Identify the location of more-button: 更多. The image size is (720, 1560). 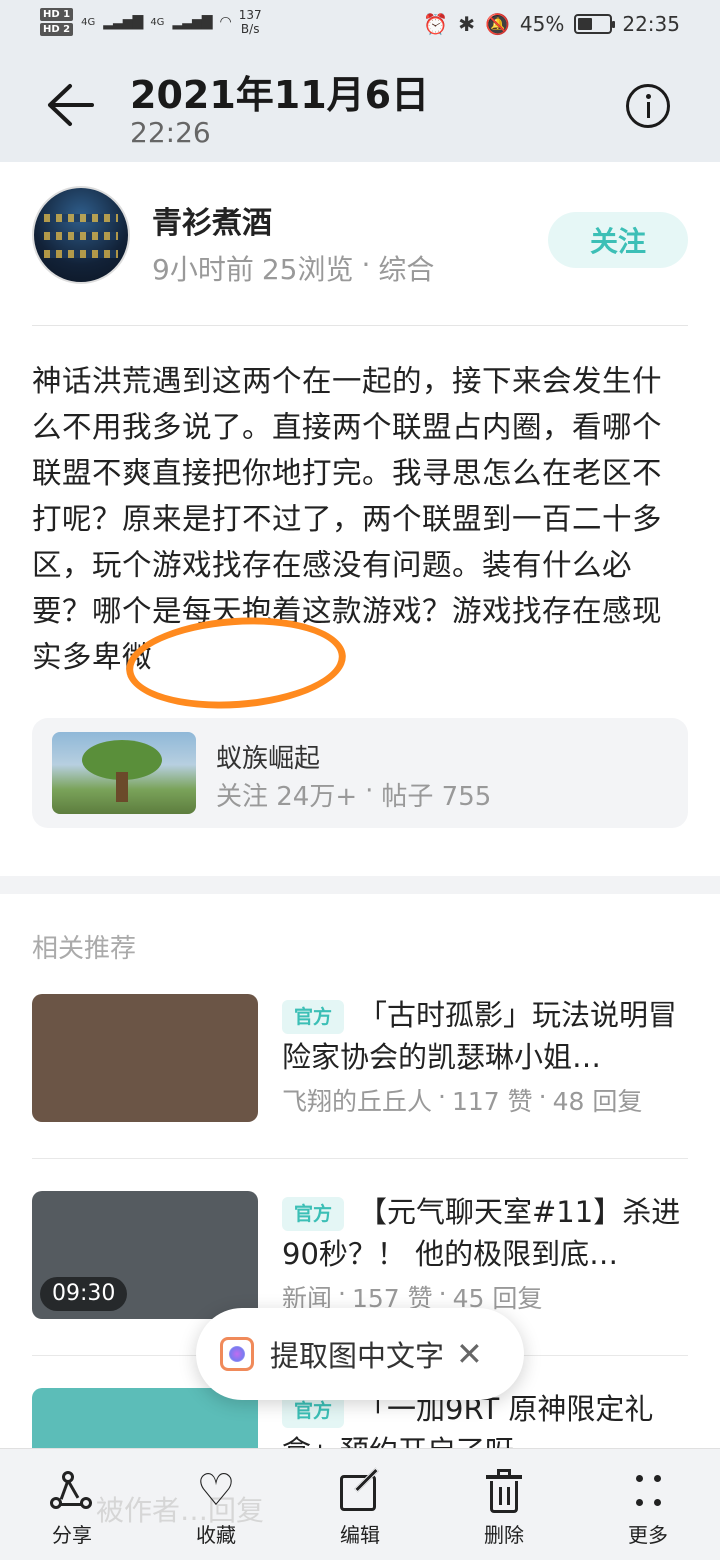
(648, 1507).